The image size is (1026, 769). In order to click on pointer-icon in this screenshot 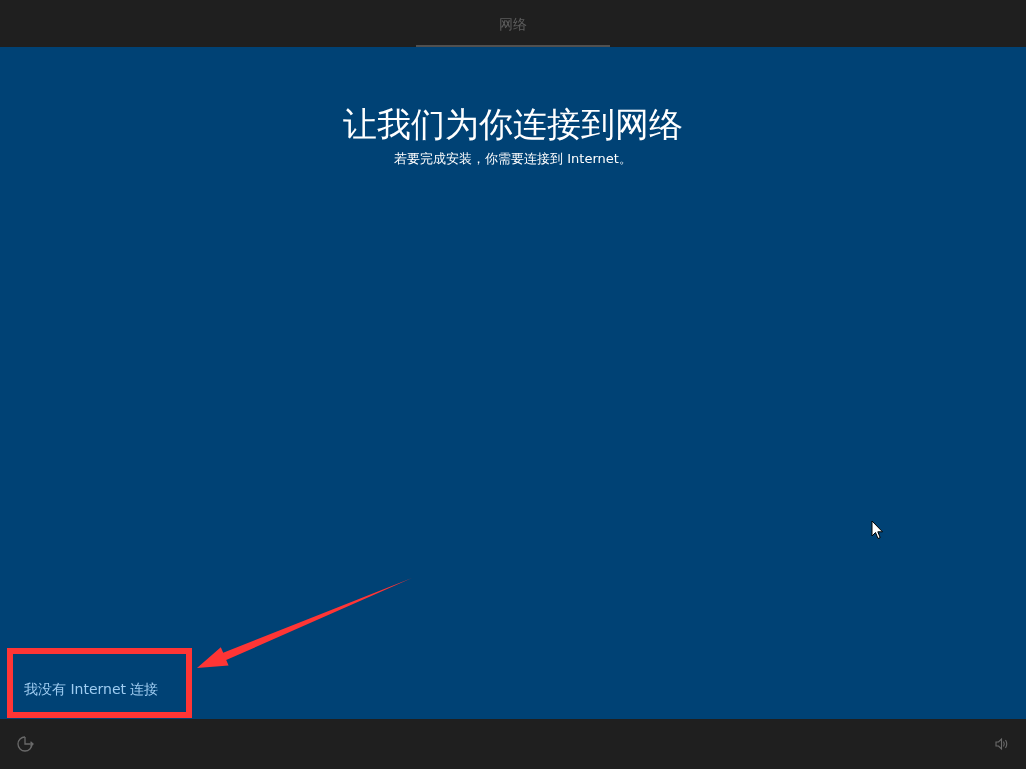, I will do `click(877, 530)`.